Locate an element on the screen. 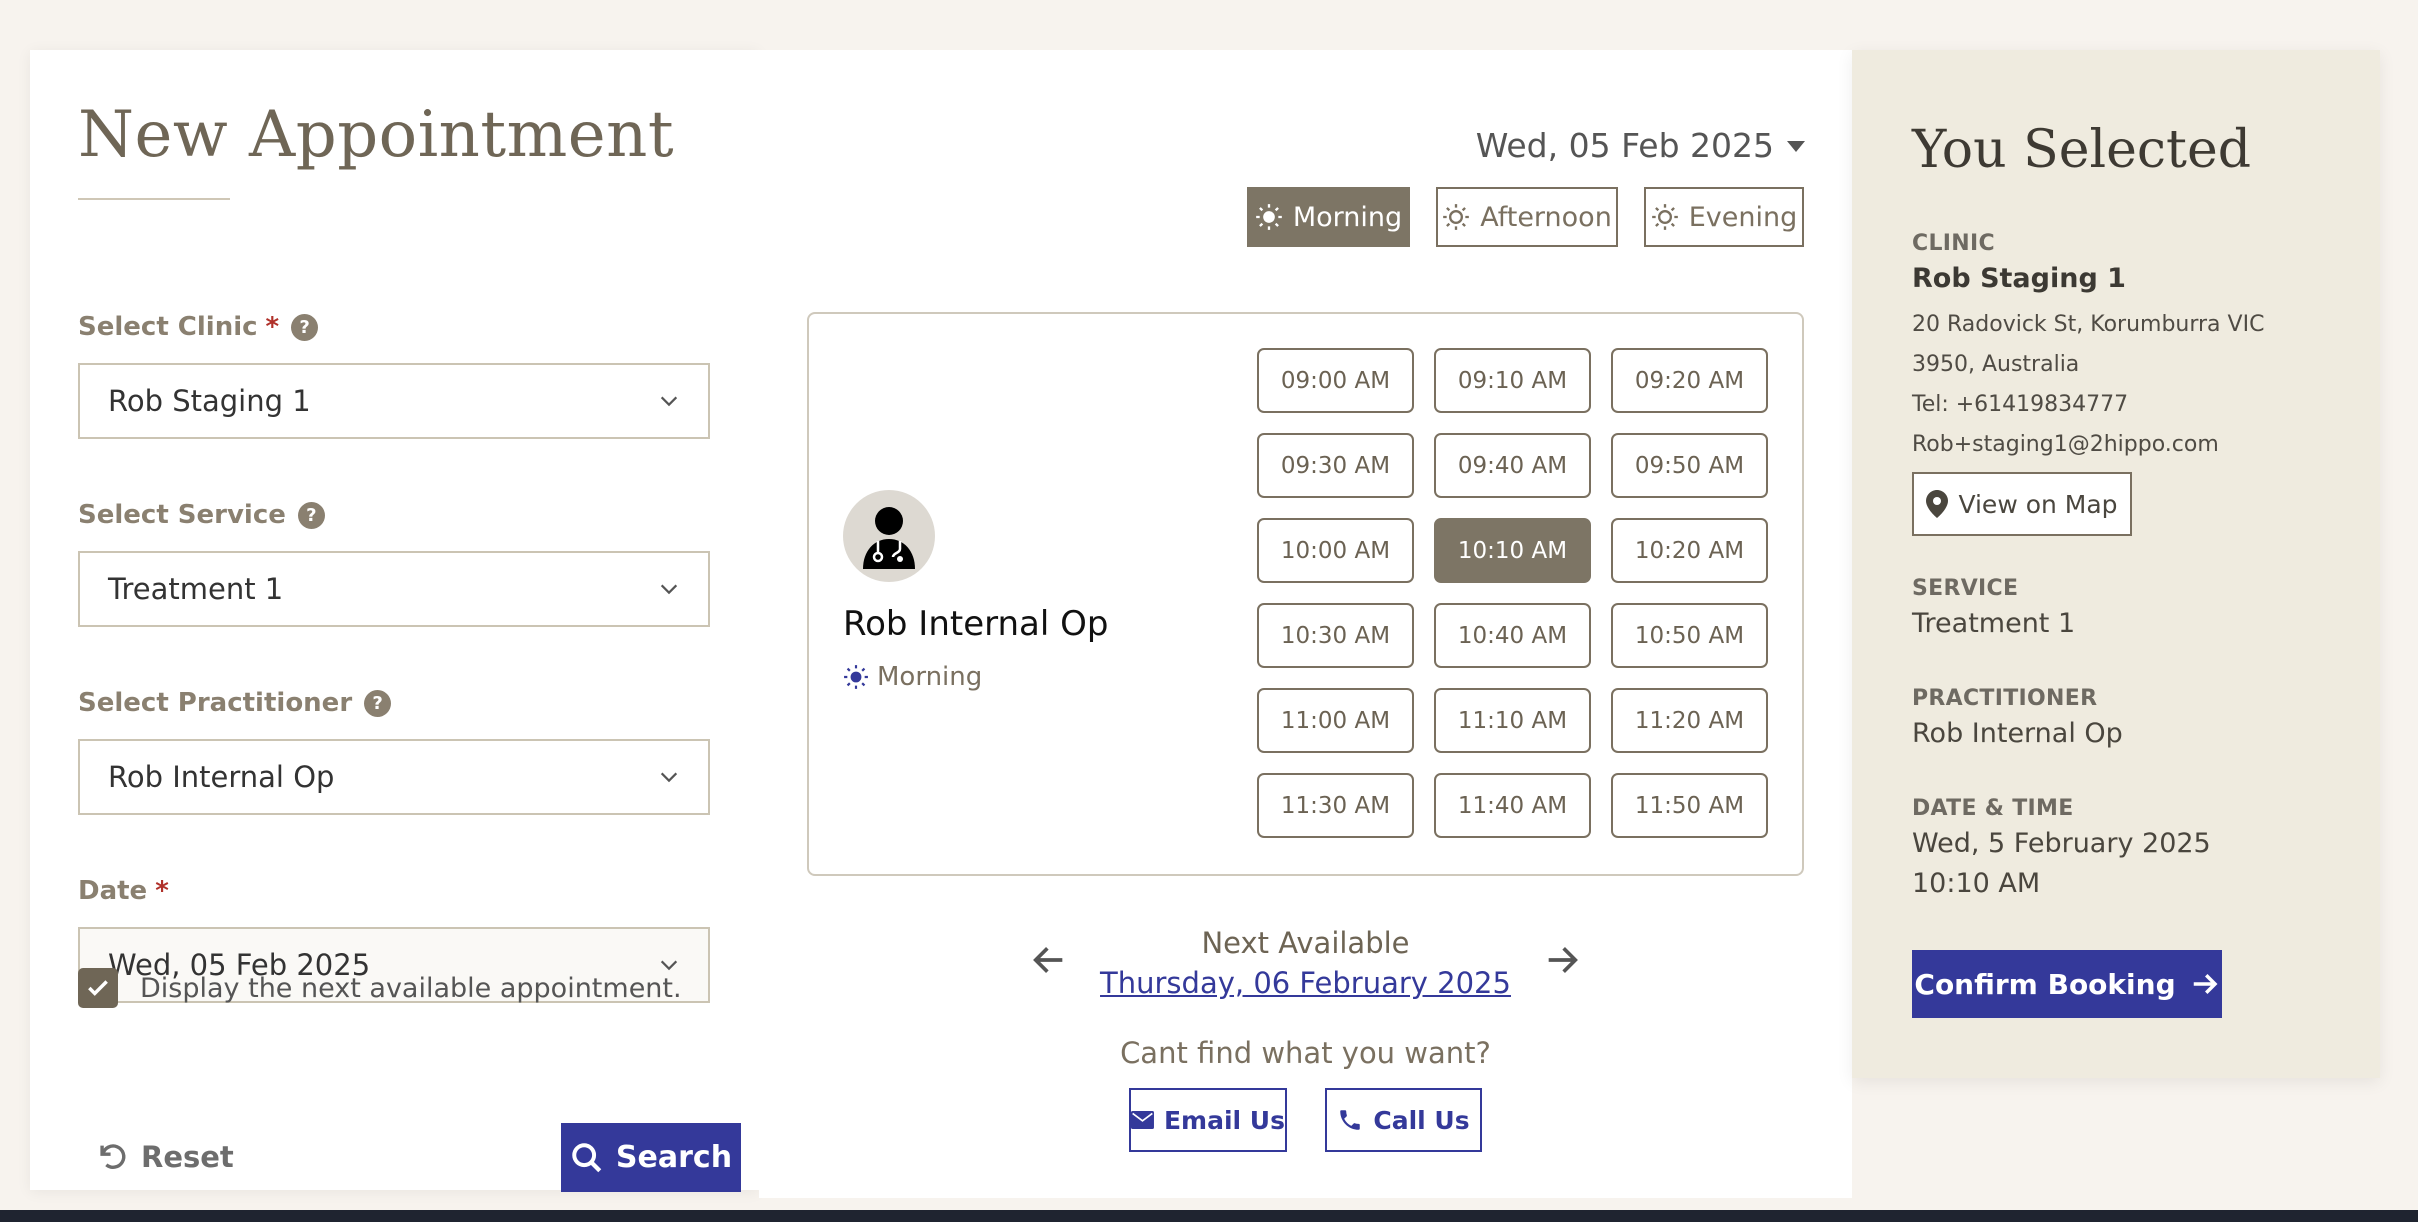  clinic-select-value: Rob Staging 1 is located at coordinates (209, 401).